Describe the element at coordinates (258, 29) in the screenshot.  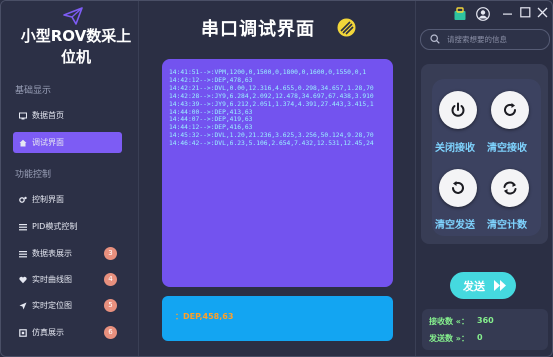
I see `page-title: 串口调试界面` at that location.